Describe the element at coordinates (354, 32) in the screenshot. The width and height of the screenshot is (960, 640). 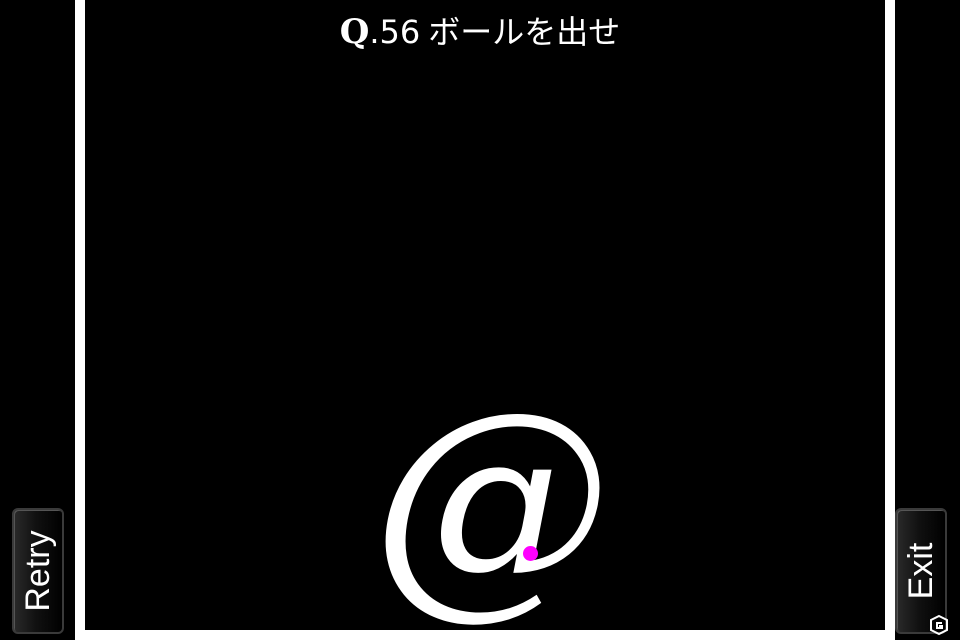
I see `question-prefix: Q` at that location.